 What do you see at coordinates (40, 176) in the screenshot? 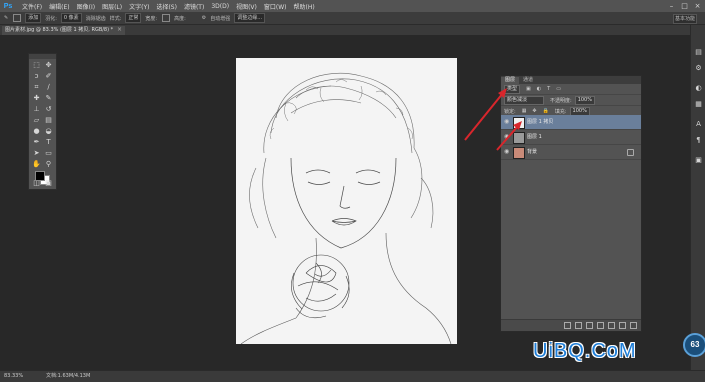
I see `foreground-color-swatch` at bounding box center [40, 176].